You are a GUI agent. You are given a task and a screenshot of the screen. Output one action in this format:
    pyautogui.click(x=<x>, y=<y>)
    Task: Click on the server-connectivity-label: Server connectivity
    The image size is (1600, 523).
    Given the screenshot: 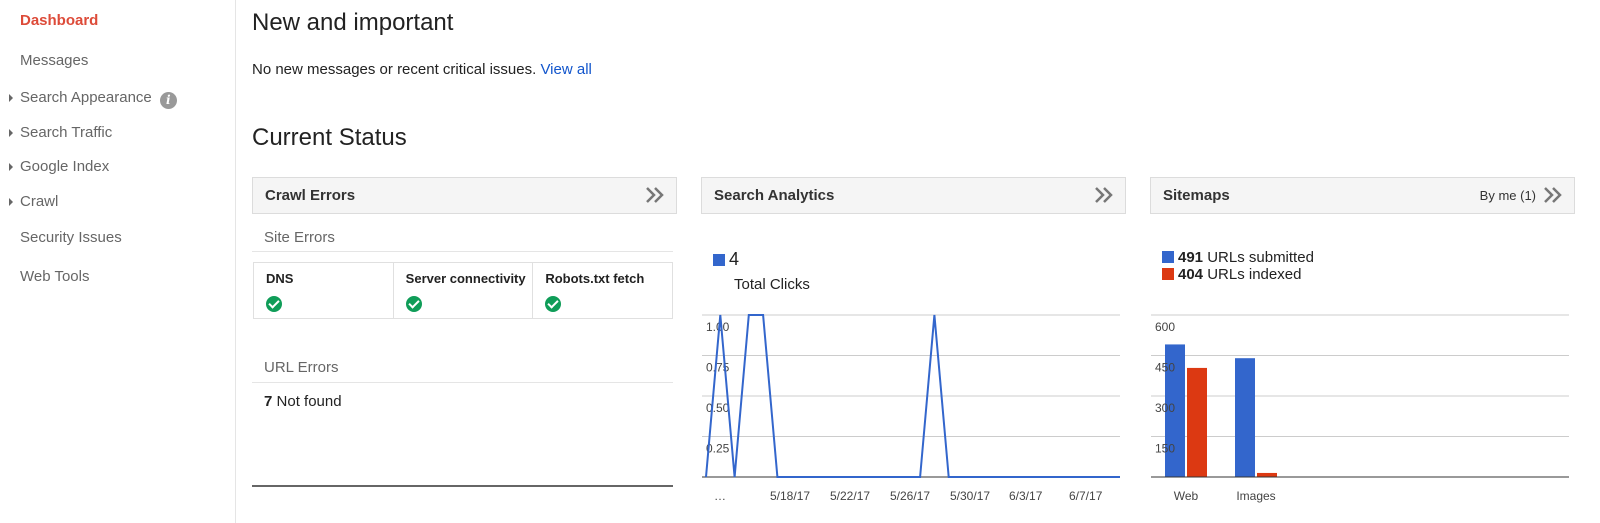 What is the action you would take?
    pyautogui.click(x=465, y=278)
    